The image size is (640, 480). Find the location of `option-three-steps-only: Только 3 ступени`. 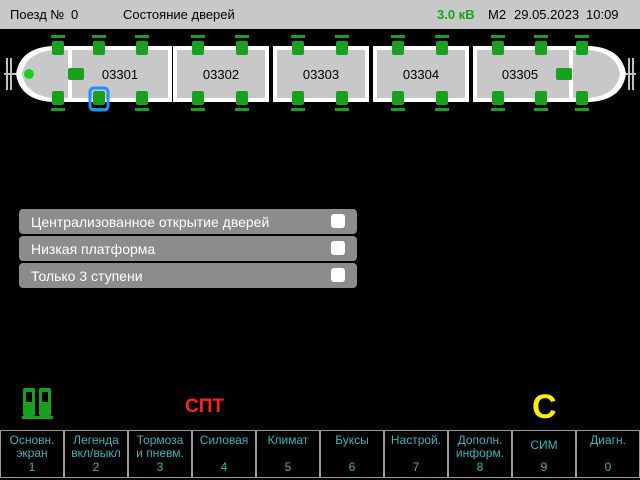

option-three-steps-only: Только 3 ступени is located at coordinates (188, 275).